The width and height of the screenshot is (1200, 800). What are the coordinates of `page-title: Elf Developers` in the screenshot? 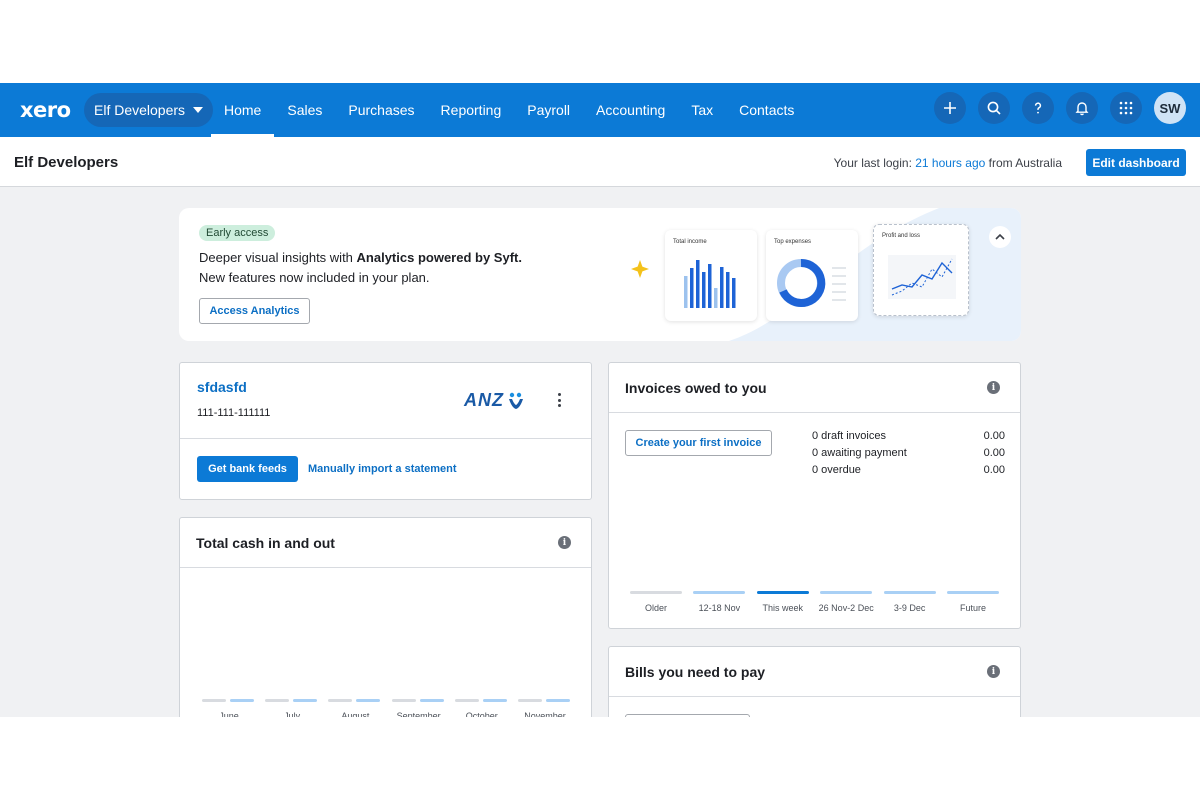 It's located at (66, 162).